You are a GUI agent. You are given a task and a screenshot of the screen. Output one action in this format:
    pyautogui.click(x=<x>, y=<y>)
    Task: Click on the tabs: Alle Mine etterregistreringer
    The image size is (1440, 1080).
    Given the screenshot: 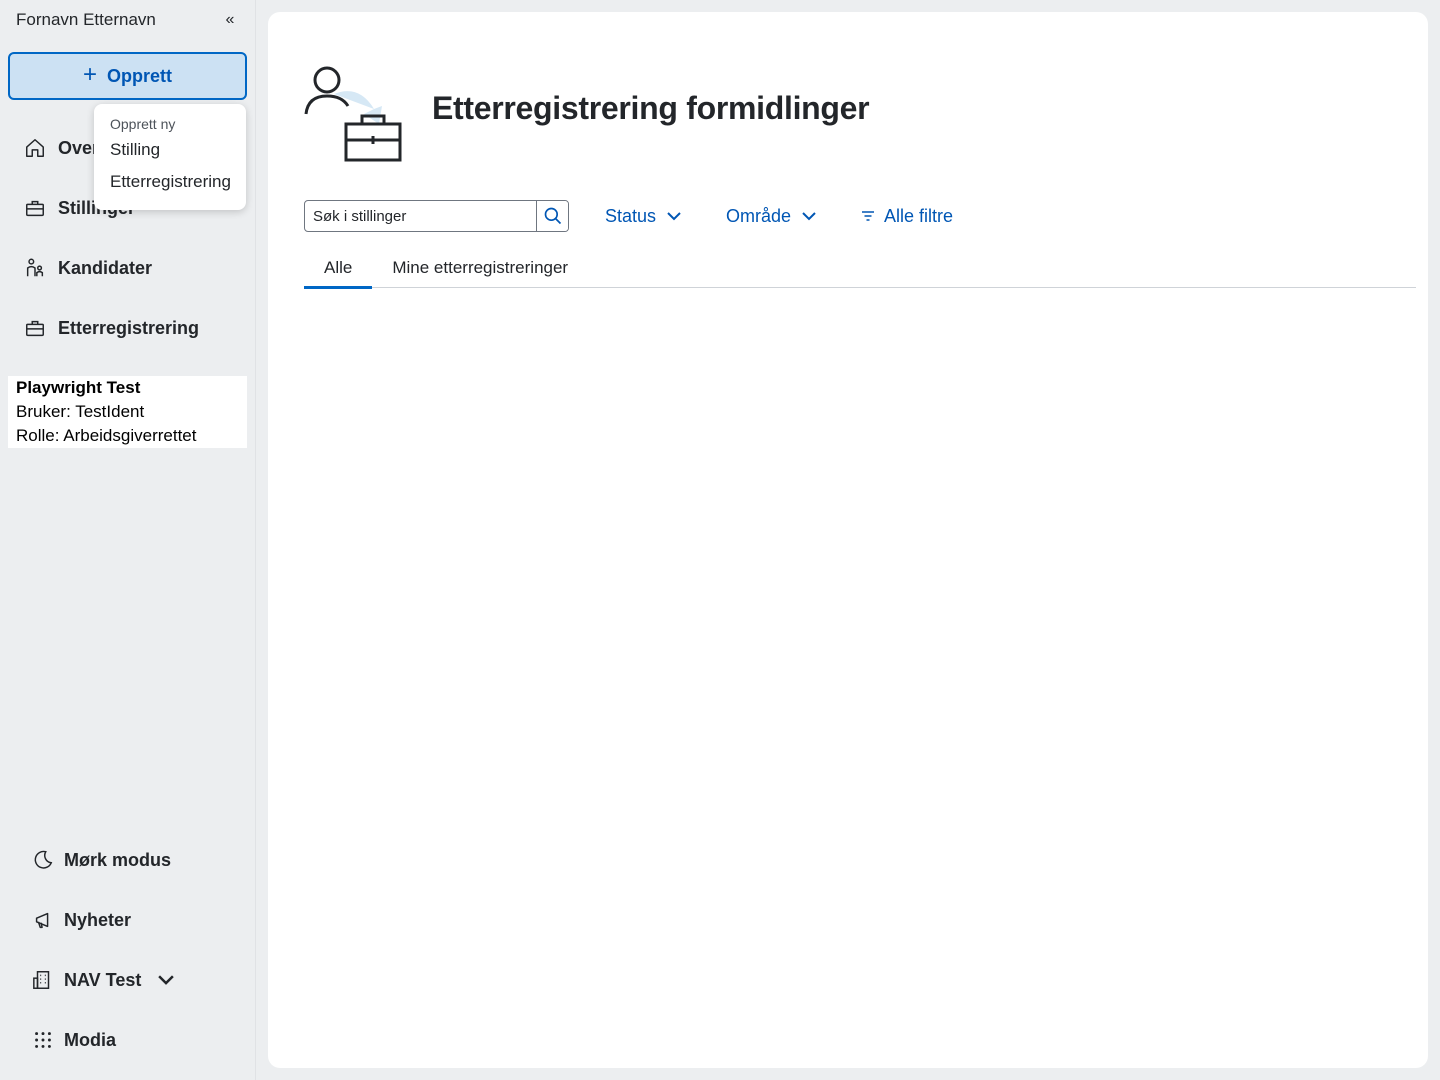 What is the action you would take?
    pyautogui.click(x=860, y=268)
    